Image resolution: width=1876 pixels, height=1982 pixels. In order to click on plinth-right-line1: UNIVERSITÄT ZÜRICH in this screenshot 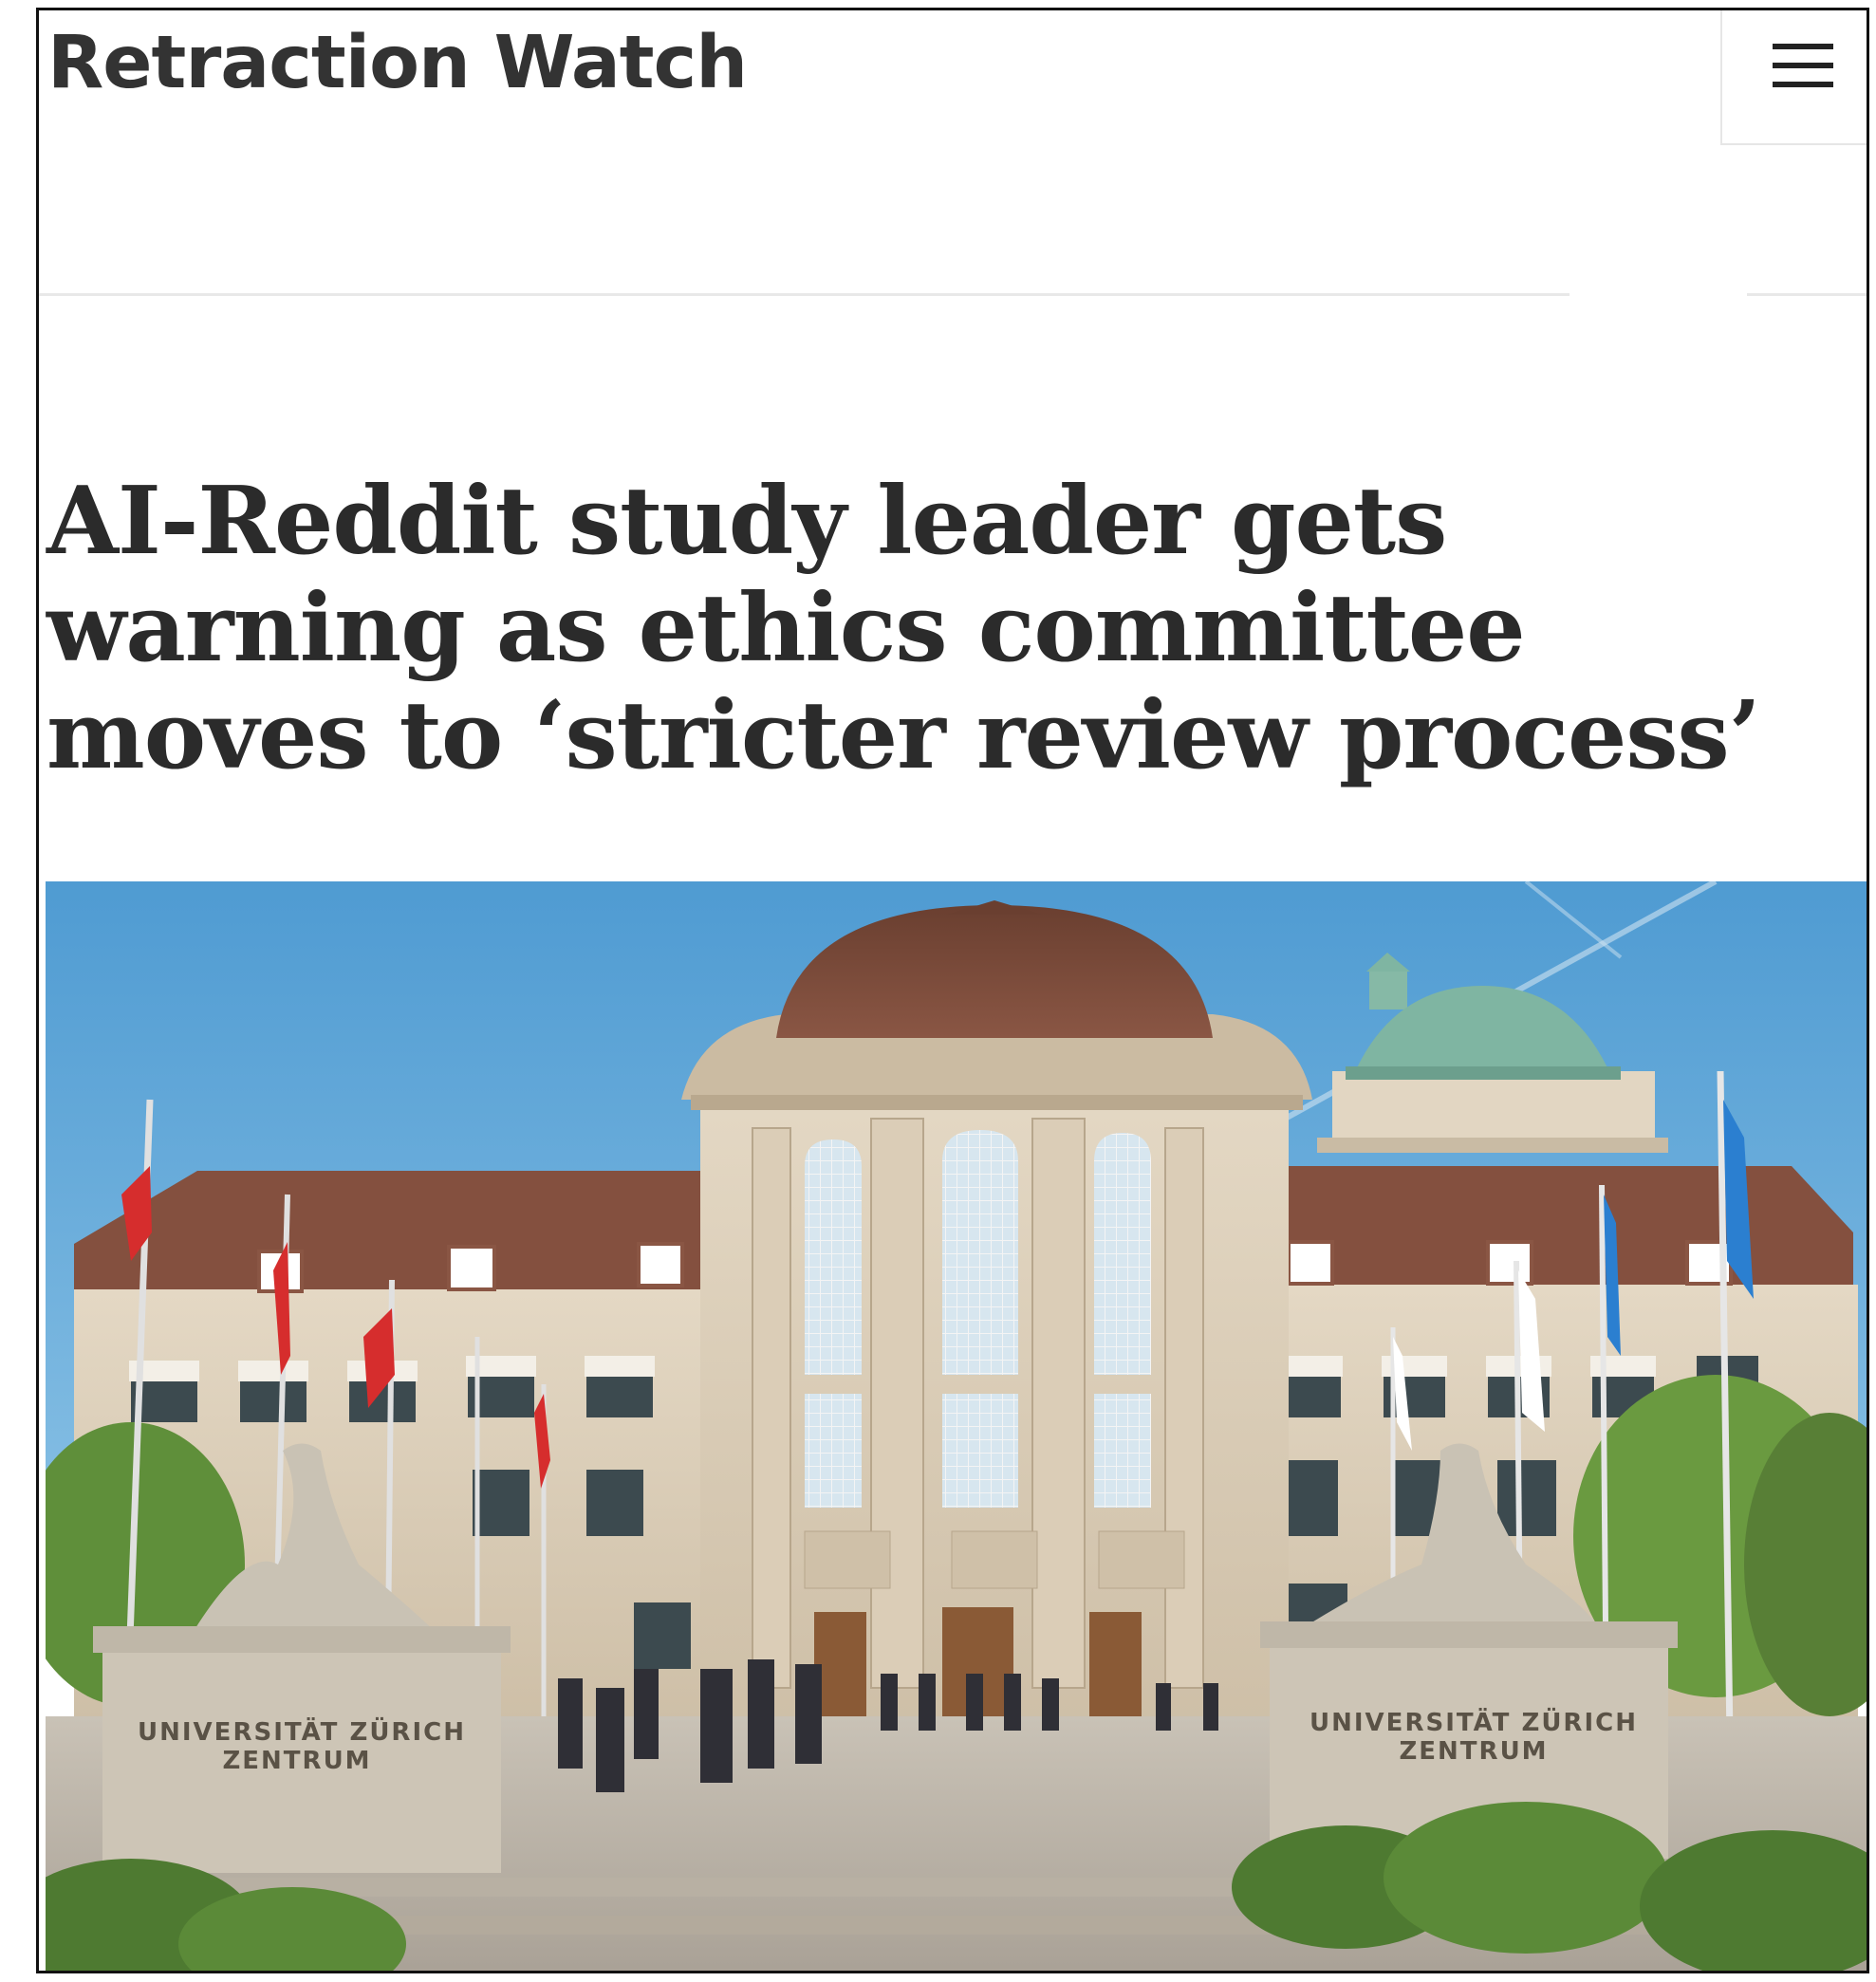, I will do `click(1473, 1721)`.